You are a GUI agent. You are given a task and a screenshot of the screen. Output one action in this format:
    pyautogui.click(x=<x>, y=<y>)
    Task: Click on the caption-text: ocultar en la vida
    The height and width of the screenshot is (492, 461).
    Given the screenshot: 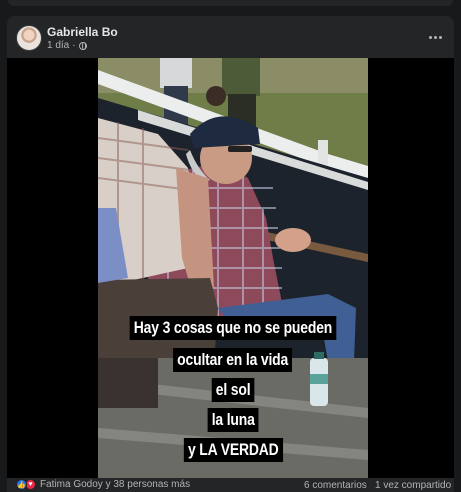 What is the action you would take?
    pyautogui.click(x=233, y=360)
    